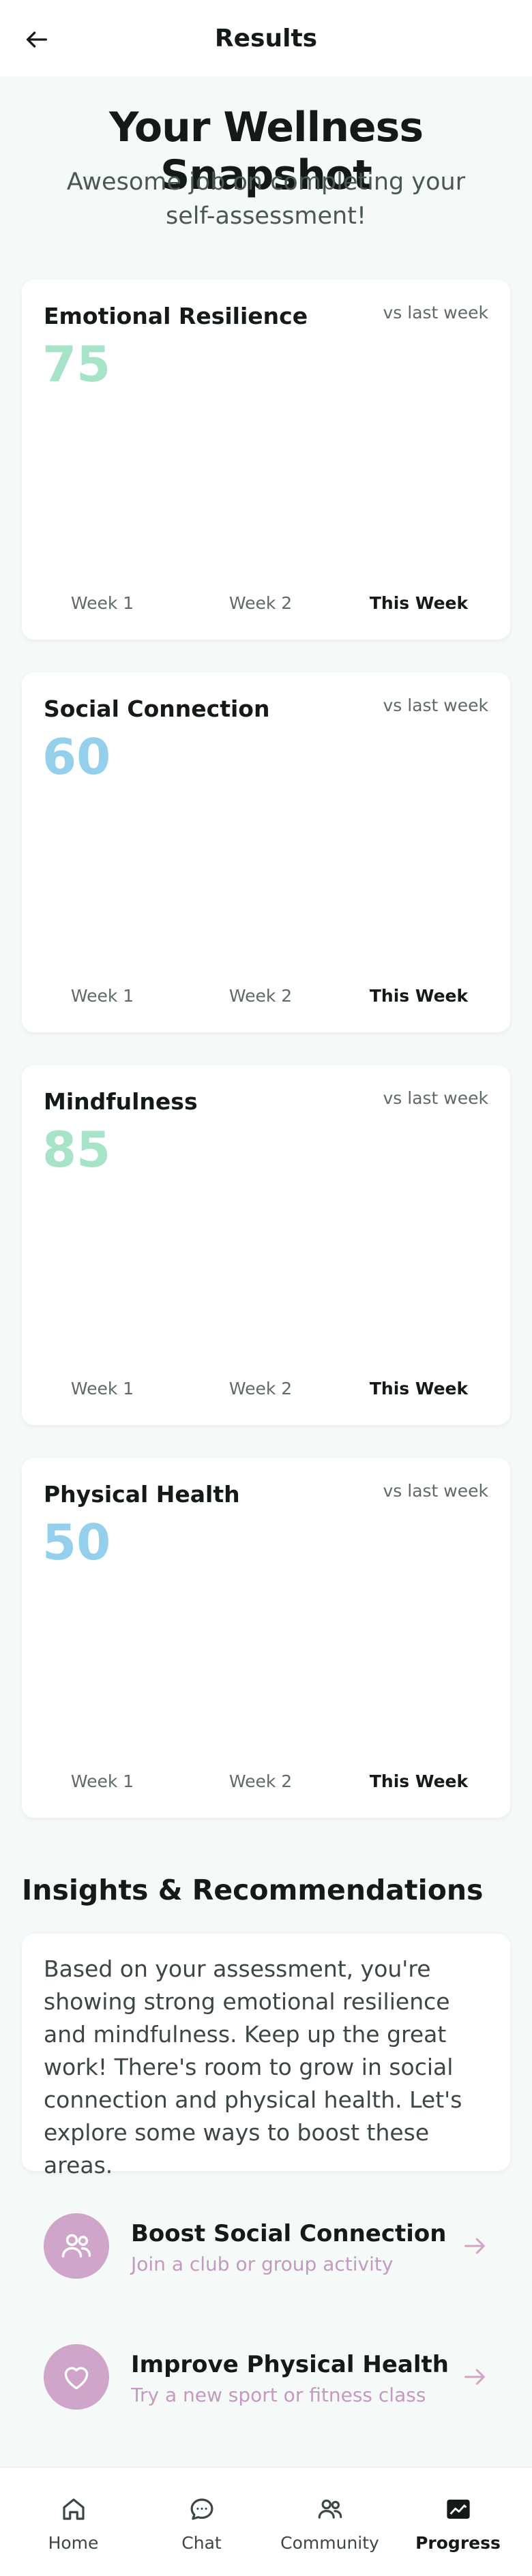 Image resolution: width=532 pixels, height=2576 pixels. I want to click on top-bar: Results, so click(266, 38).